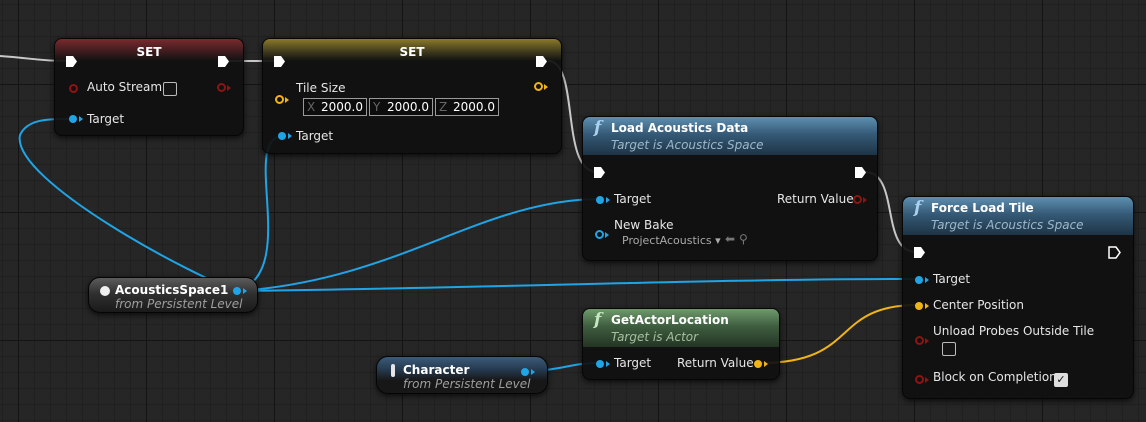 This screenshot has height=422, width=1146. What do you see at coordinates (342, 107) in the screenshot?
I see `x-value: 2000.0` at bounding box center [342, 107].